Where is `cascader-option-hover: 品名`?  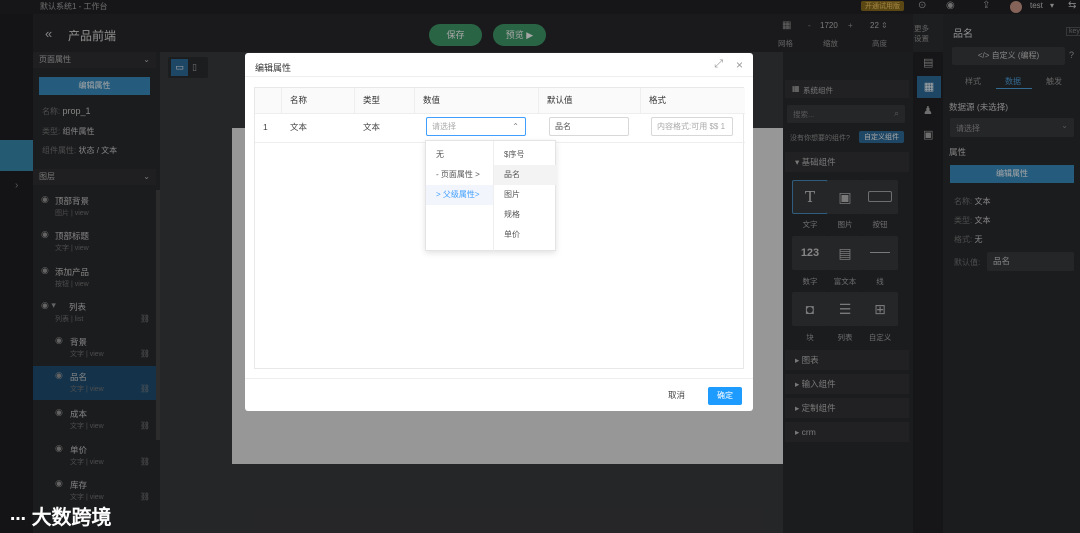 cascader-option-hover: 品名 is located at coordinates (525, 175).